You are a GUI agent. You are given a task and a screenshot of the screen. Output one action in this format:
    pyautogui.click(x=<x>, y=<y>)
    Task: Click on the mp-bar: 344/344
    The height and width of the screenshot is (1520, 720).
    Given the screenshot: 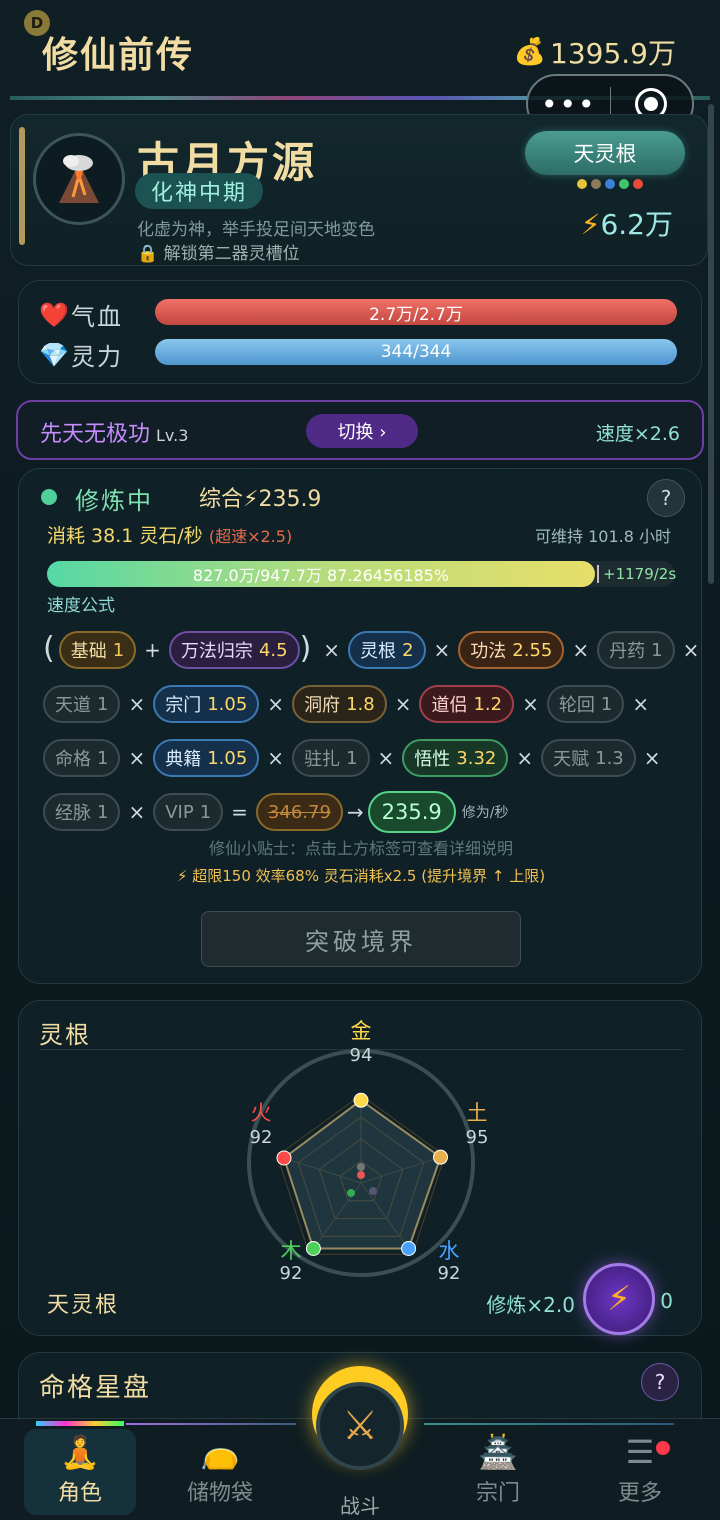 What is the action you would take?
    pyautogui.click(x=416, y=352)
    